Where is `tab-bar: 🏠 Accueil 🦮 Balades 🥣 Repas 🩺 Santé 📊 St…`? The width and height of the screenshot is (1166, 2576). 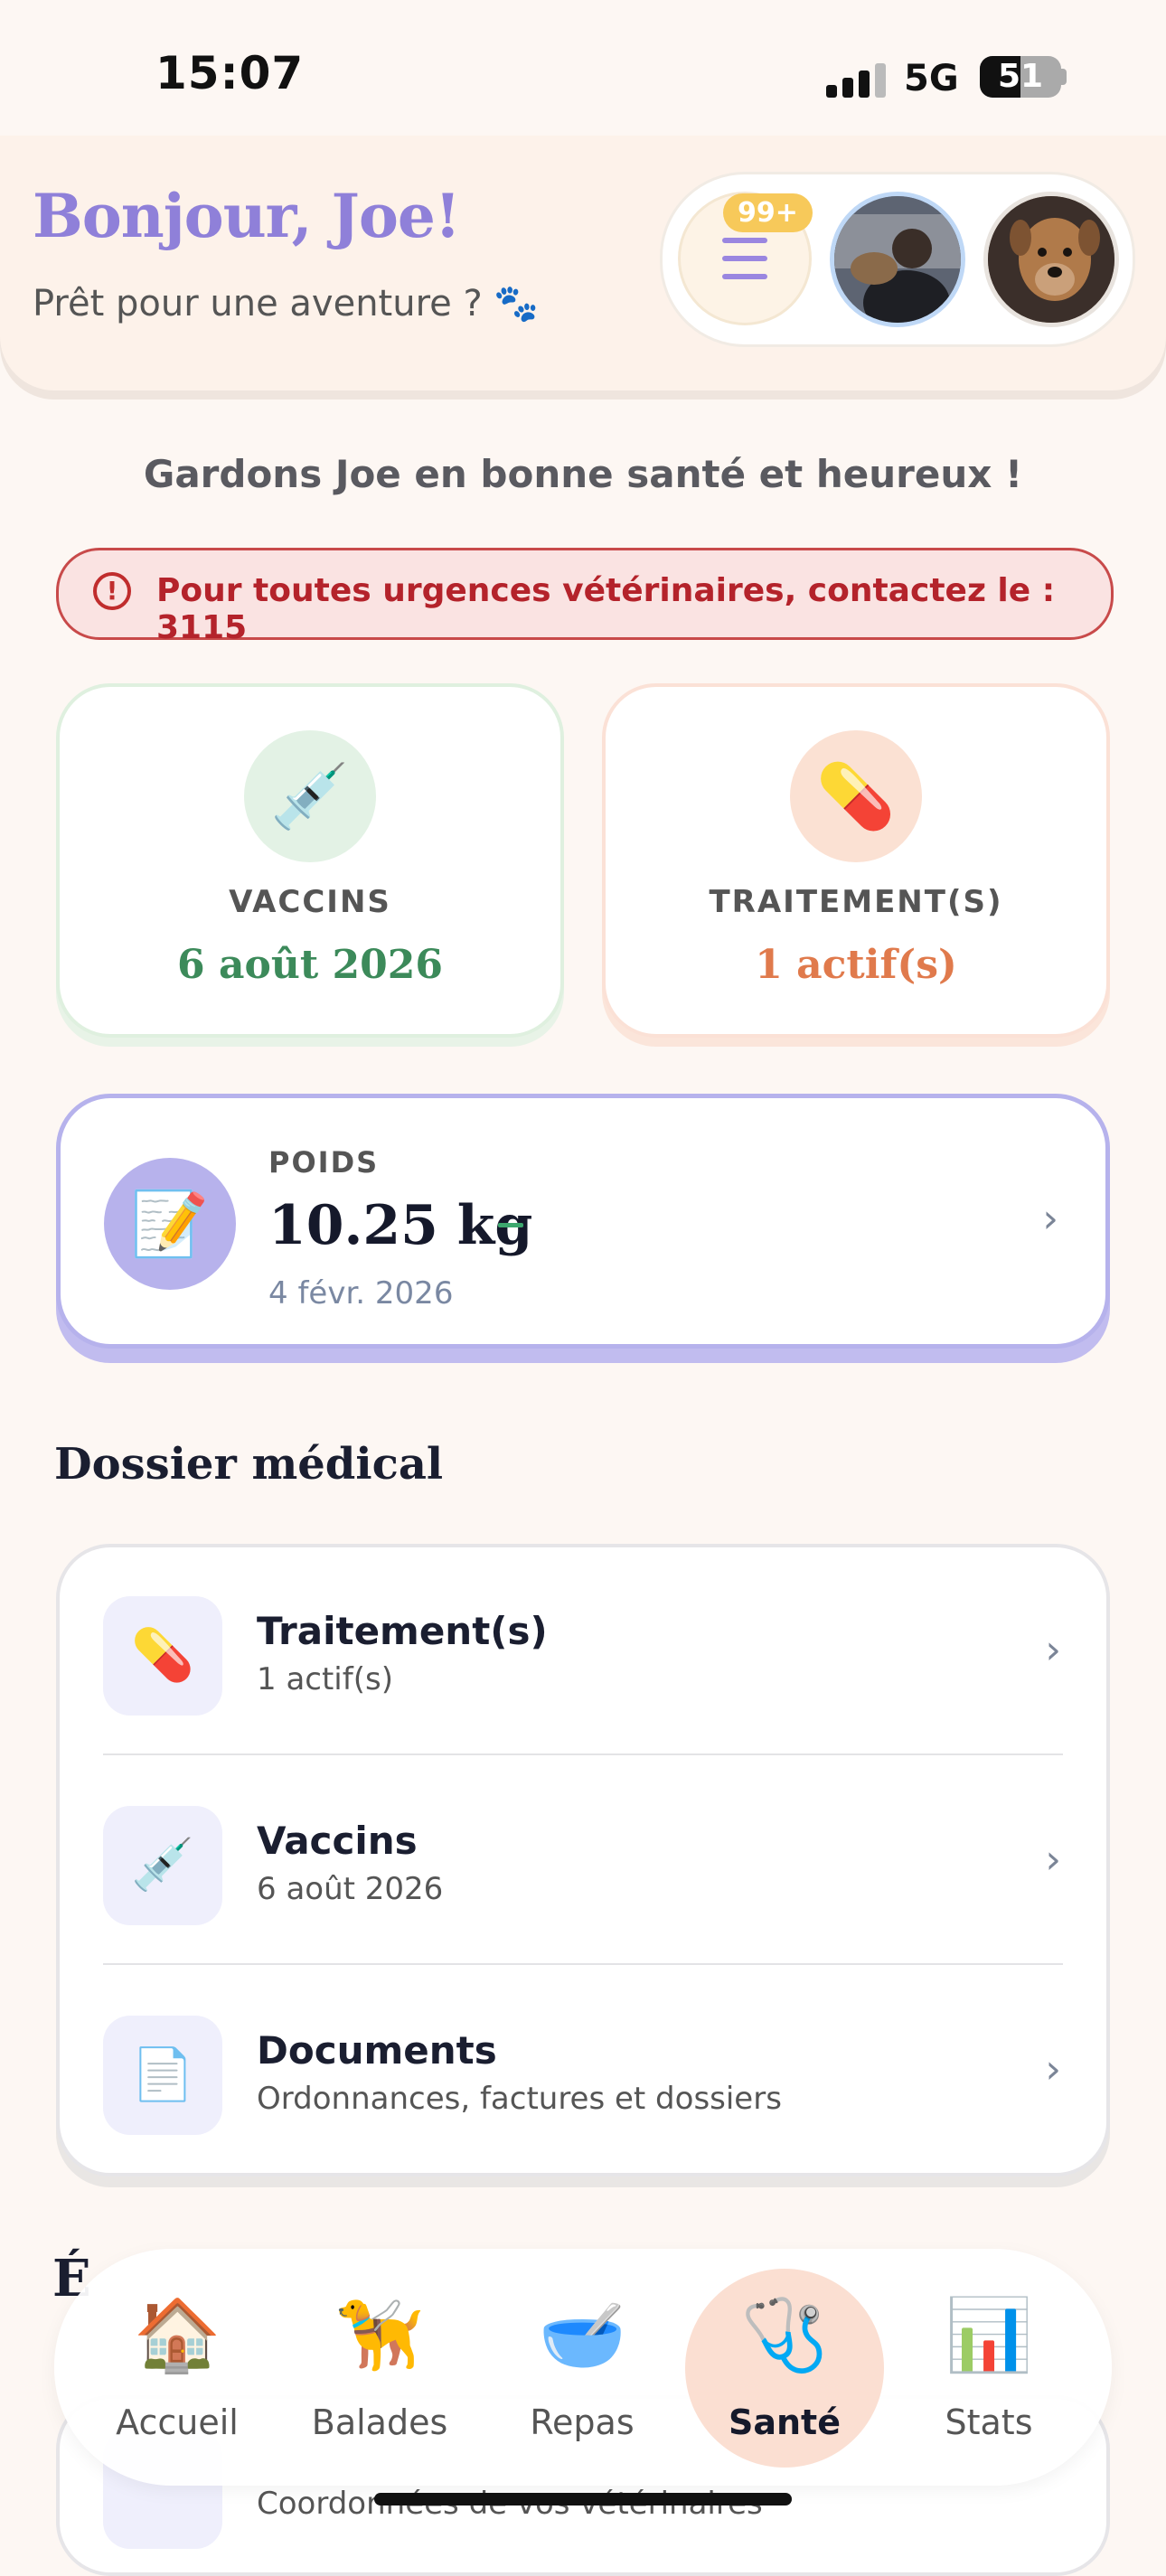
tab-bar: 🏠 Accueil 🦮 Balades 🥣 Repas 🩺 Santé 📊 St… is located at coordinates (583, 2367).